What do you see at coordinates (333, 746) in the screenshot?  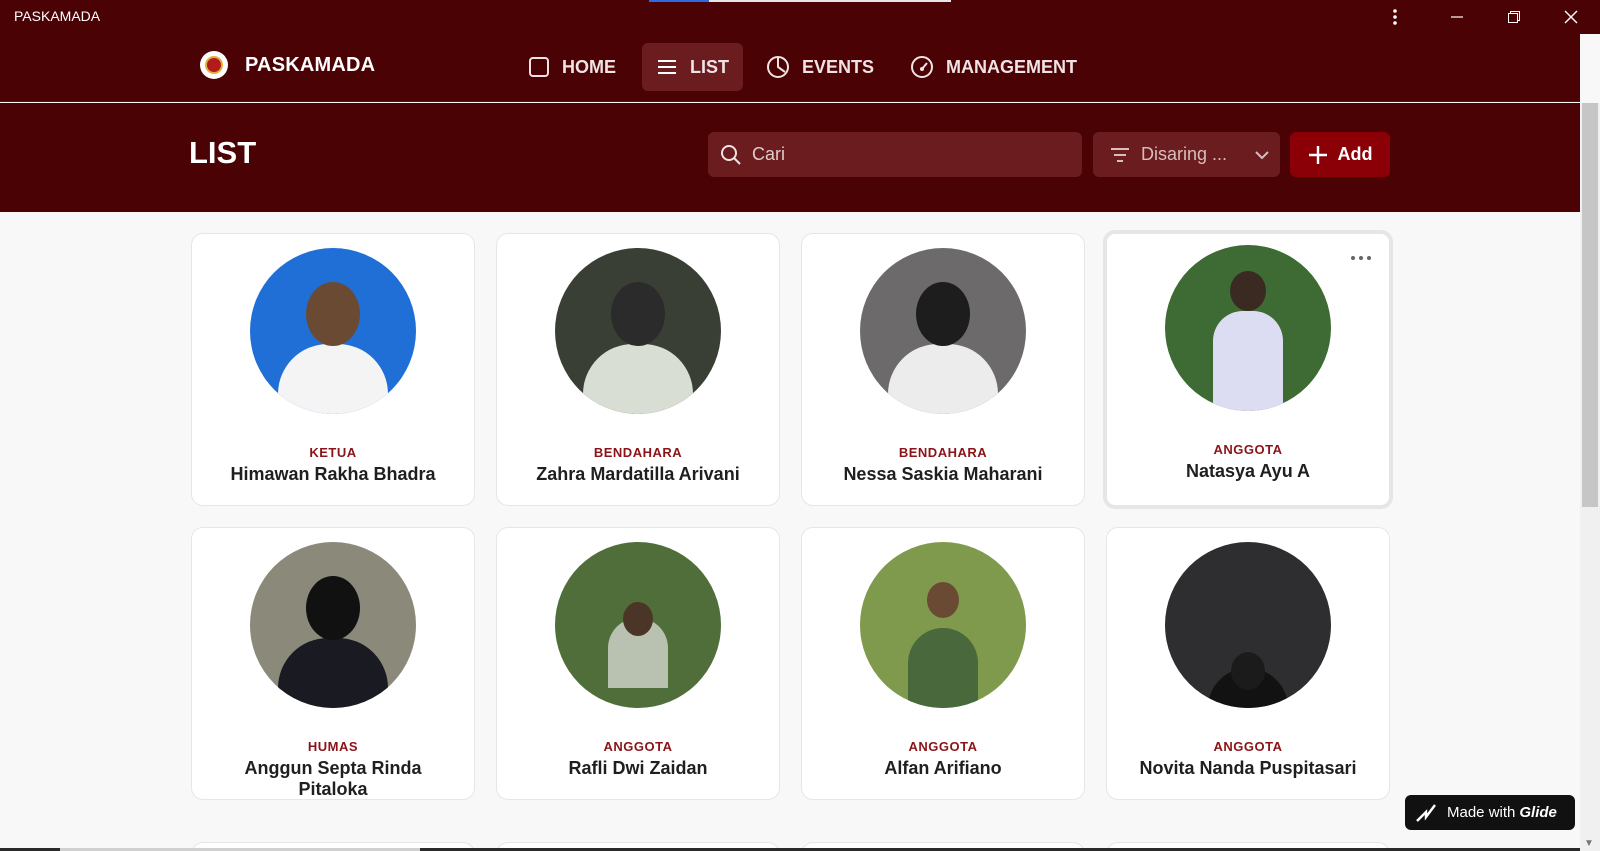 I see `member-role: HUMAS` at bounding box center [333, 746].